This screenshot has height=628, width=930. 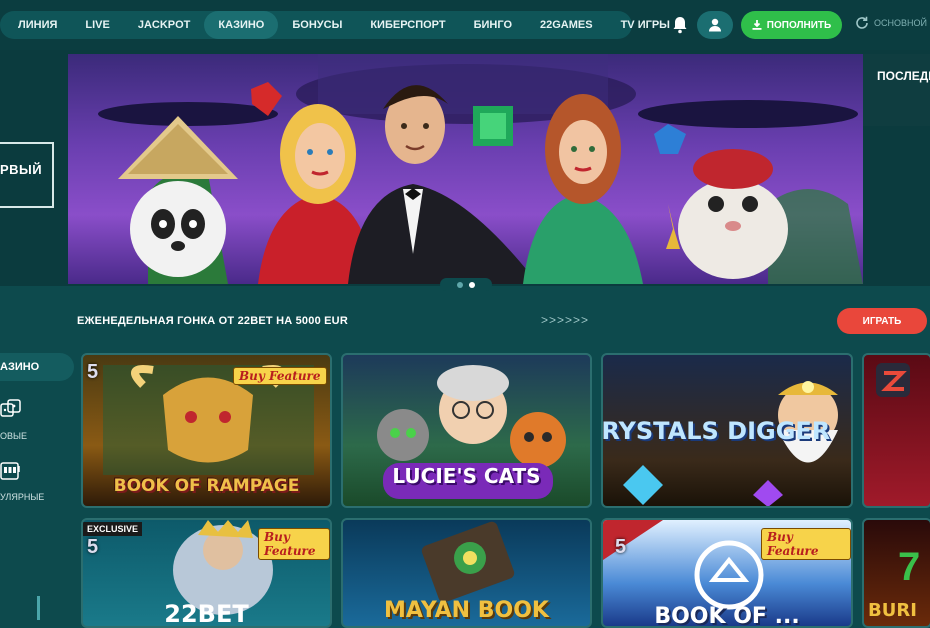 I want to click on svg-text: 7, so click(x=909, y=567).